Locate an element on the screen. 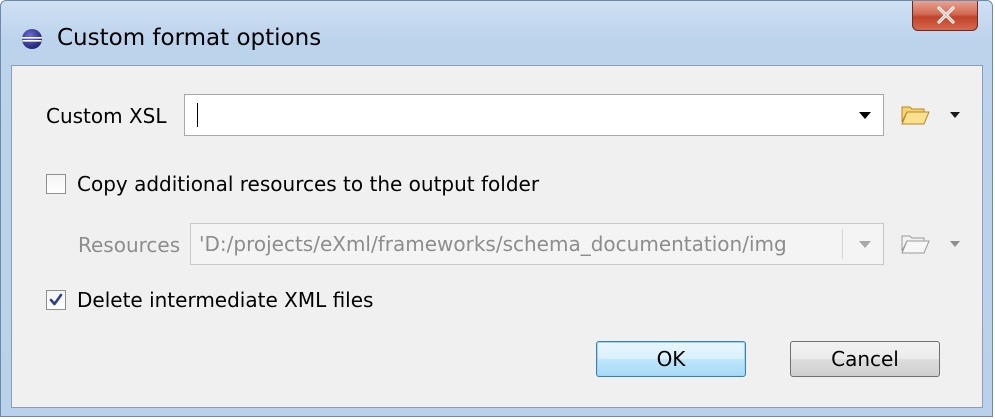 This screenshot has height=419, width=995. custom-xsl-combo is located at coordinates (534, 115).